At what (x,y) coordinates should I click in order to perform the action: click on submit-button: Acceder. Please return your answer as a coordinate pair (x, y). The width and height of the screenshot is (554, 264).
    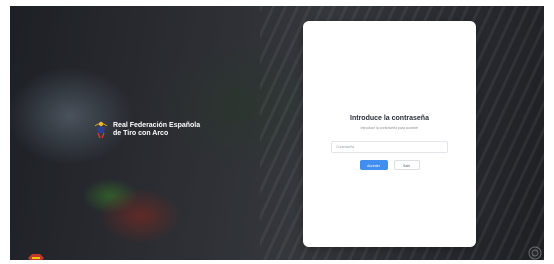
    Looking at the image, I should click on (373, 165).